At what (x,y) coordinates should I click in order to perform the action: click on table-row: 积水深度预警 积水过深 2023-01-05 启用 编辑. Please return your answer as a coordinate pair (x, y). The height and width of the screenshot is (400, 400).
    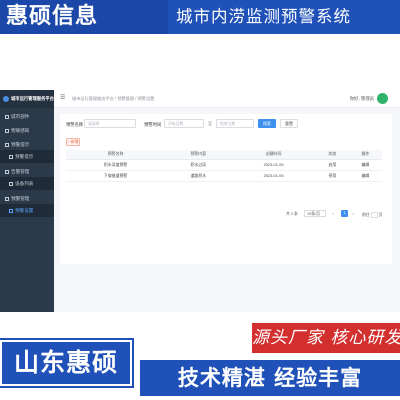
    Looking at the image, I should click on (224, 165).